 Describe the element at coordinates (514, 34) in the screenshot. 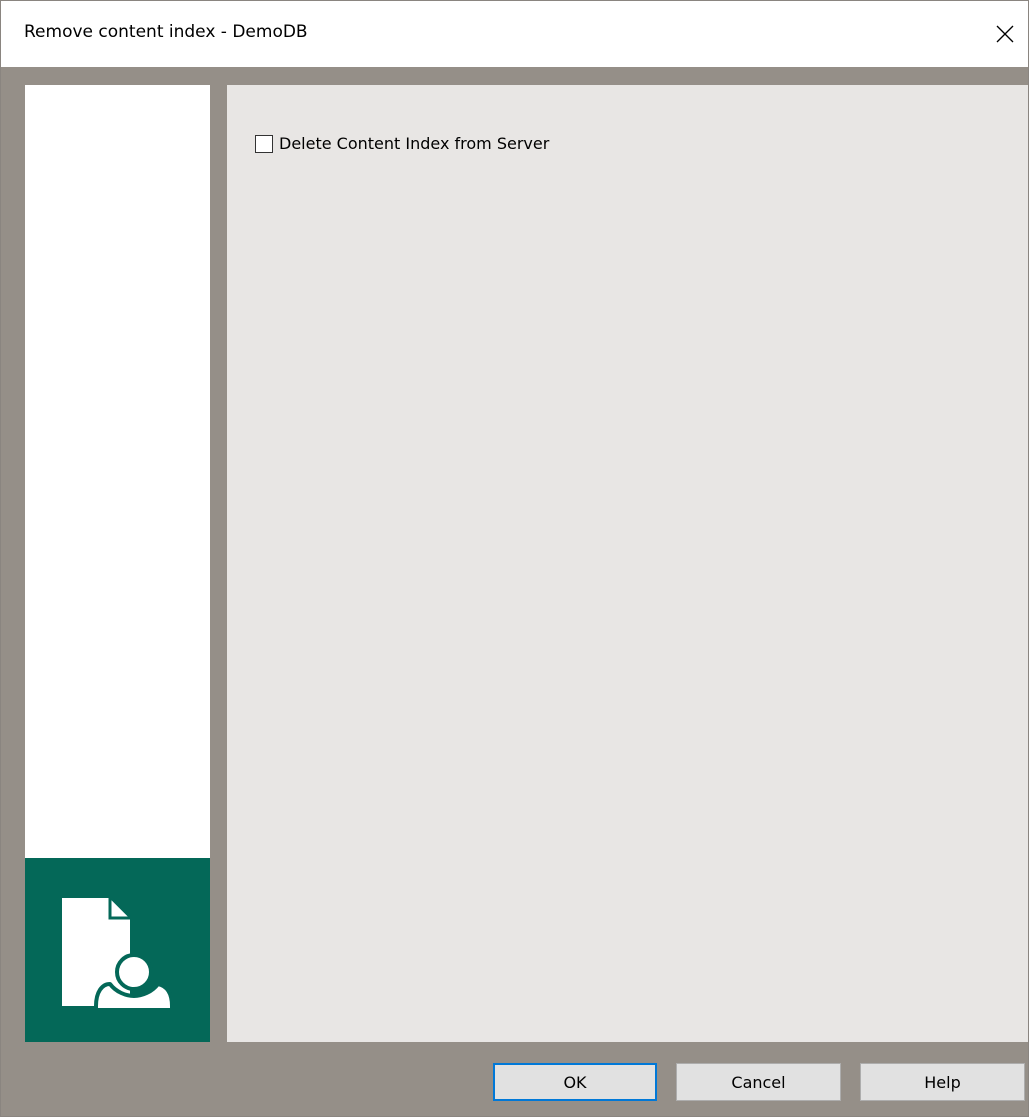

I see `title-bar: Remove content index - DemoDB` at that location.